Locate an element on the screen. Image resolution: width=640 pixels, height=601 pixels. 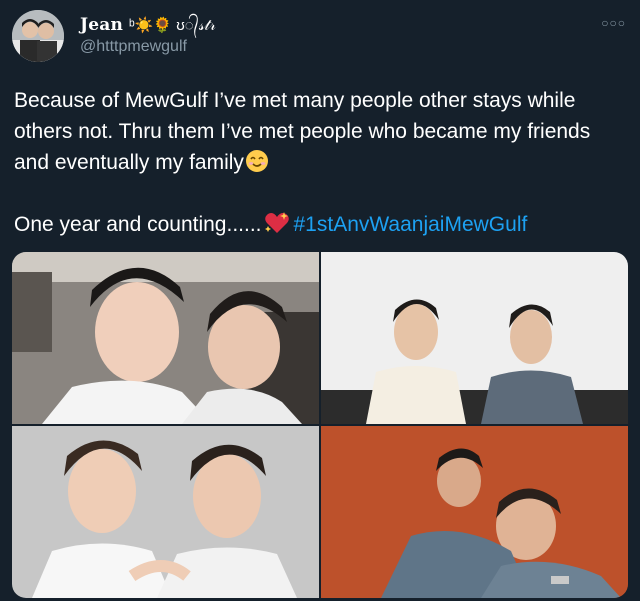
name-row: Jean ᵇ☀️🌻 ʊ᭄𝓈𝓉𝓇 is located at coordinates (148, 25).